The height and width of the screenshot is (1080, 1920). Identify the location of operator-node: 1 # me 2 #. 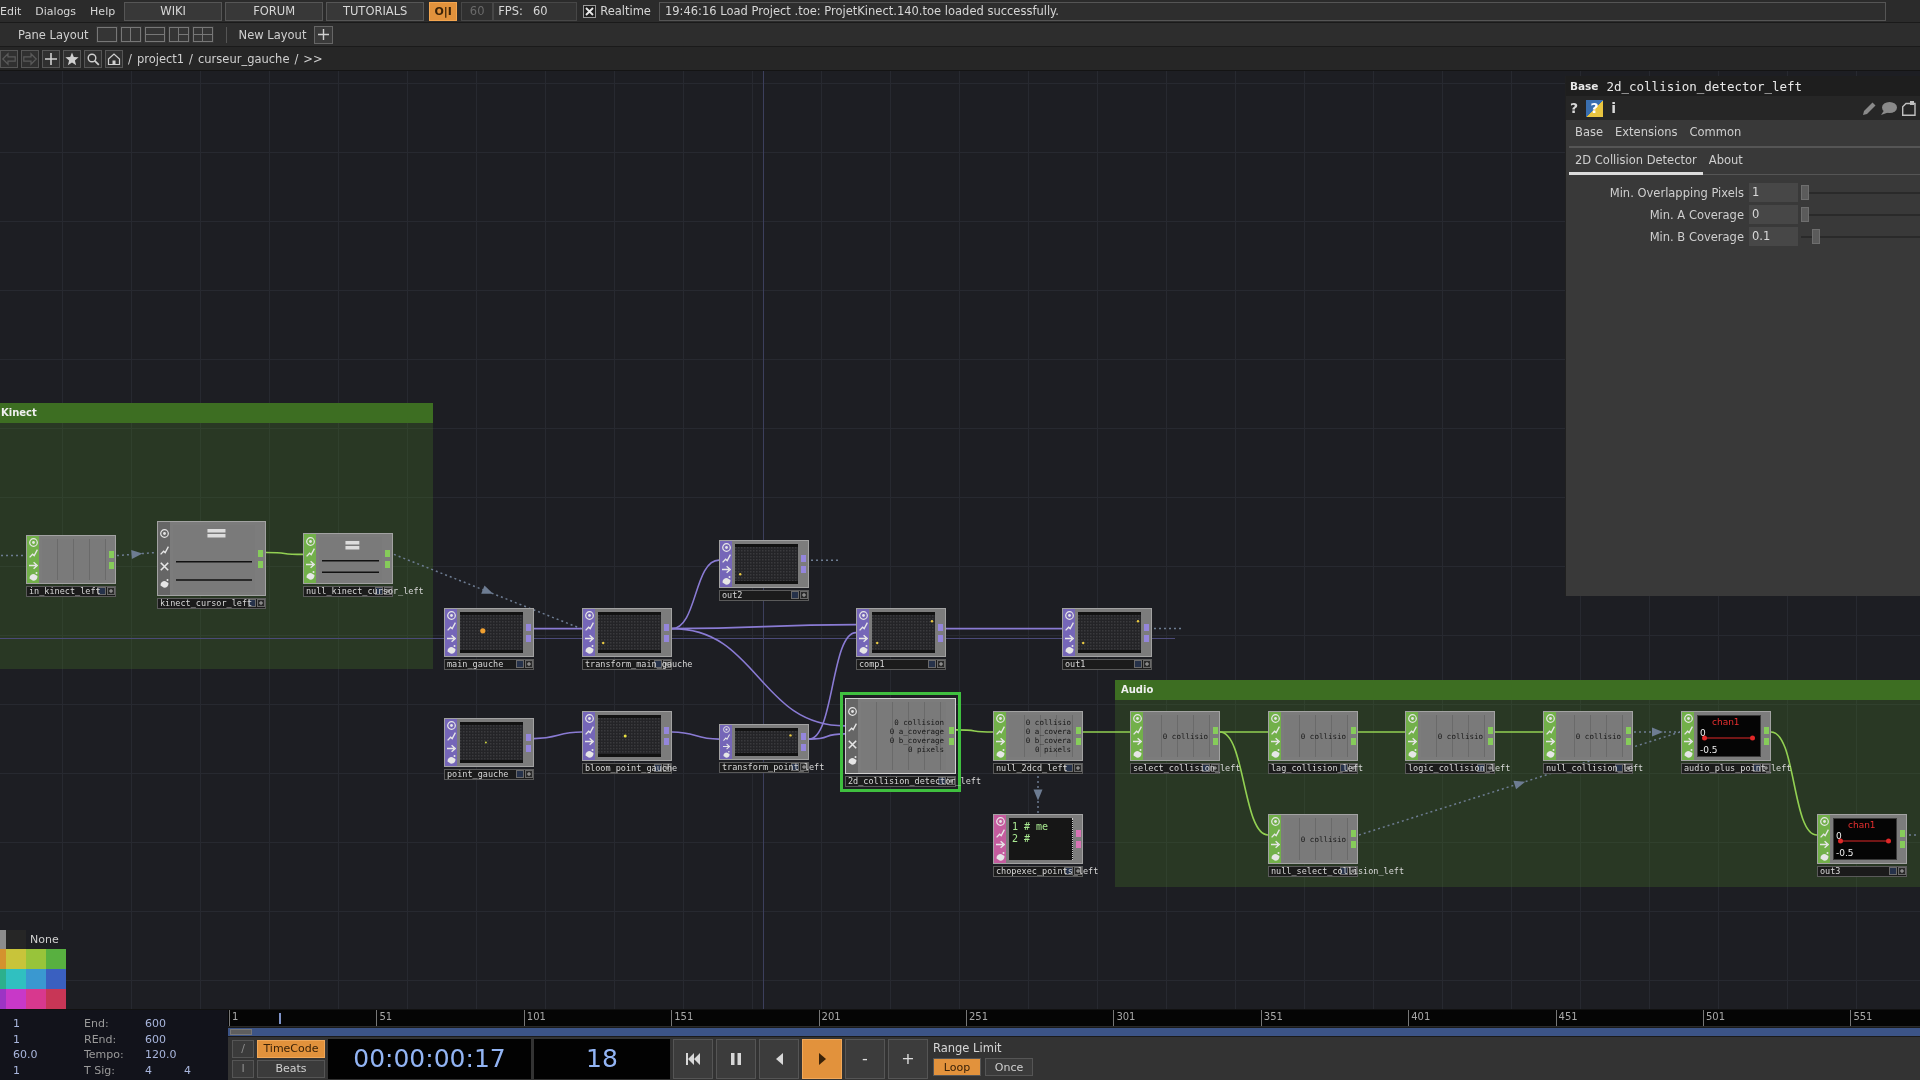
(1038, 839).